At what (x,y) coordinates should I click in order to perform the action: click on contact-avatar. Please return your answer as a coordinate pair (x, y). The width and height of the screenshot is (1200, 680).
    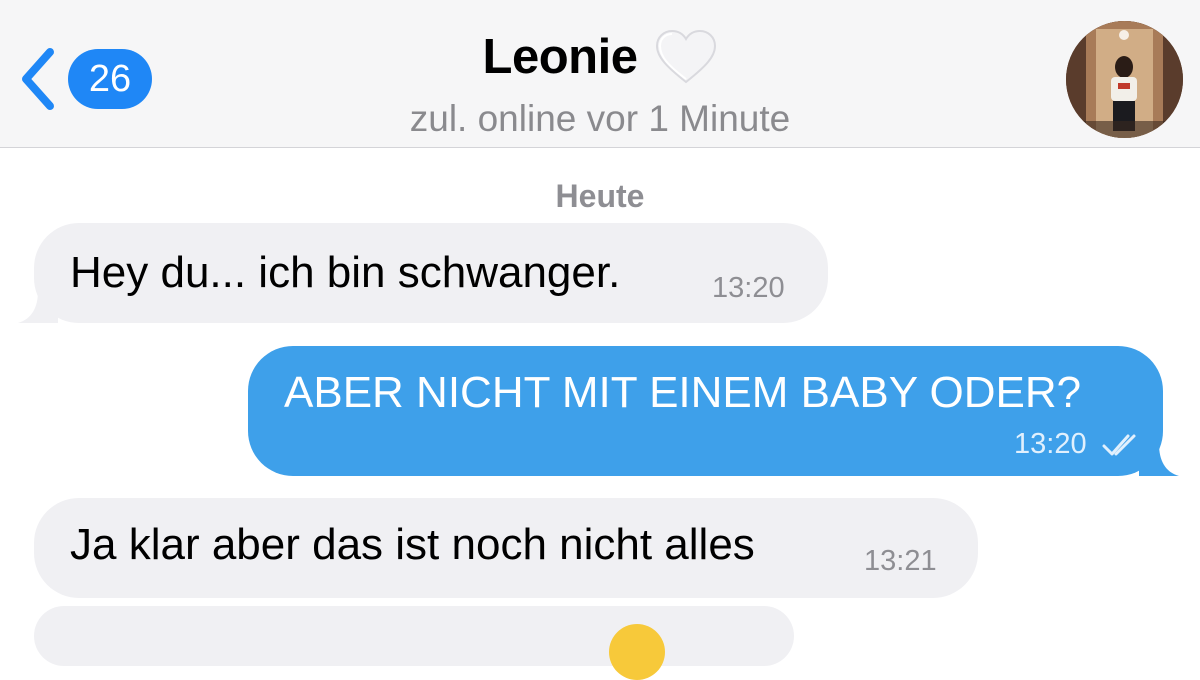
    Looking at the image, I should click on (1124, 79).